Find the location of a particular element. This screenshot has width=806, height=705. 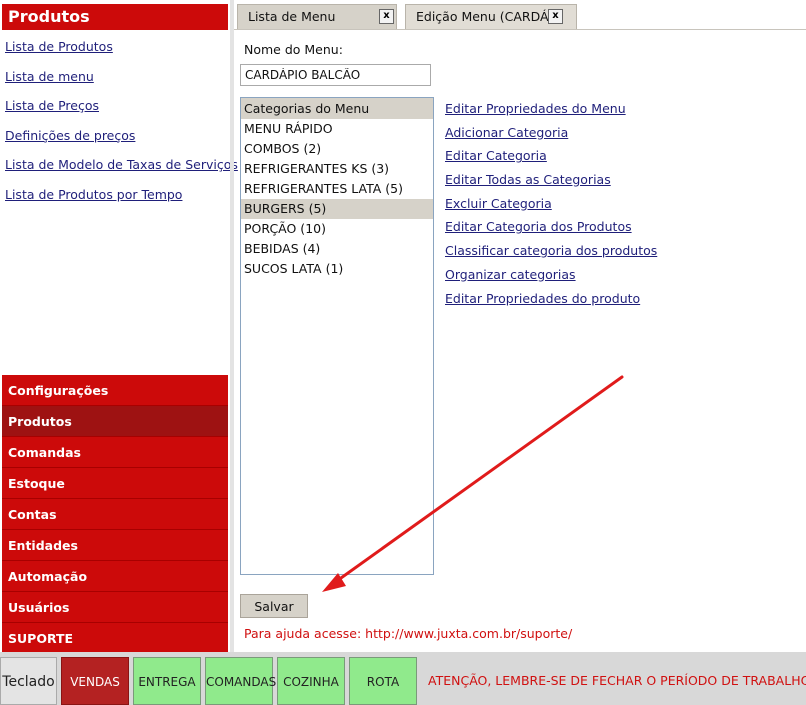

comandas-button: COMANDAS is located at coordinates (240, 681).